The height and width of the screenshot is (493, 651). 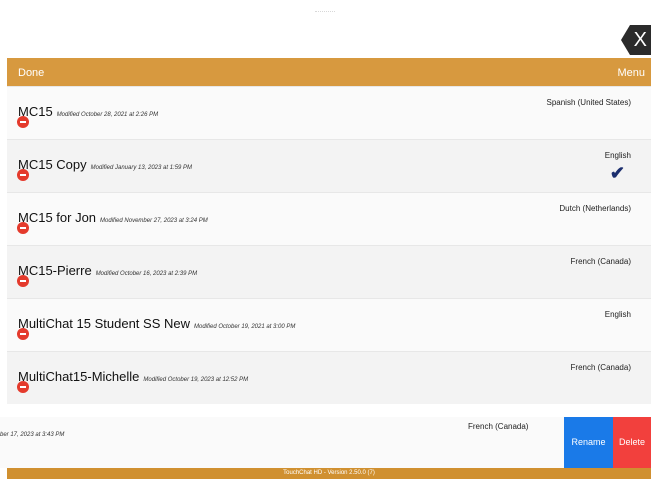 I want to click on top-bar: Done Menu, so click(x=329, y=72).